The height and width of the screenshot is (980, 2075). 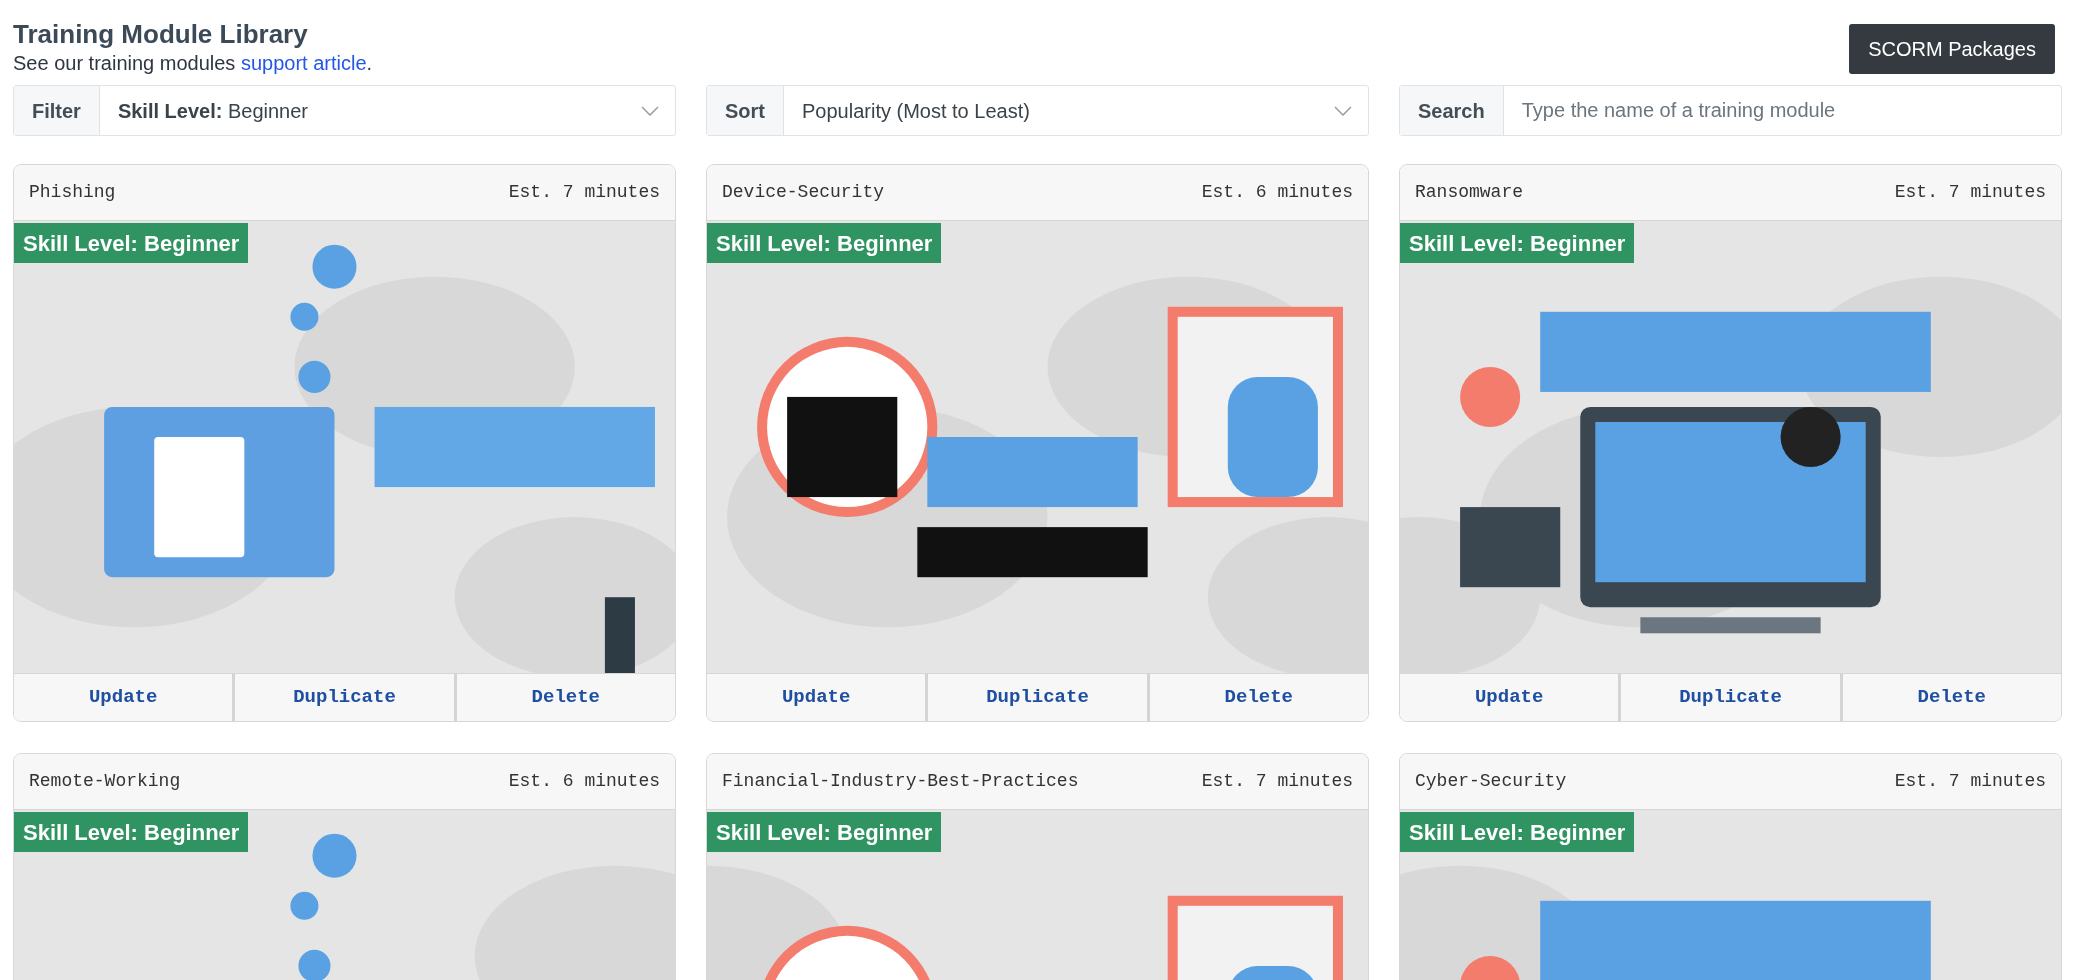 What do you see at coordinates (72, 192) in the screenshot?
I see `module-name: Phishing` at bounding box center [72, 192].